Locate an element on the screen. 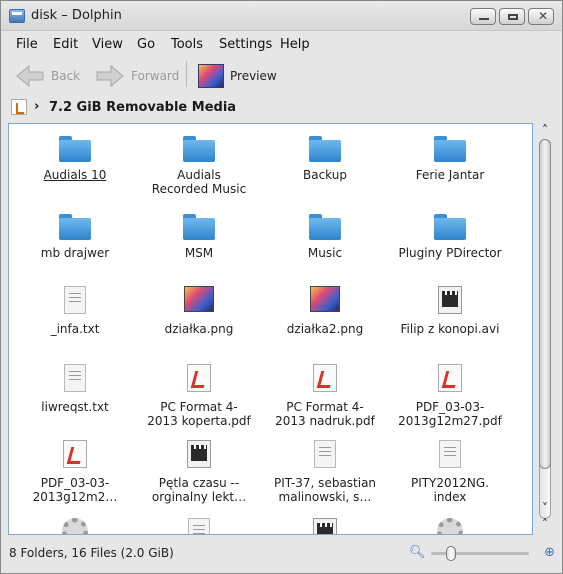  folder-item: mb drajwer is located at coordinates (75, 235).